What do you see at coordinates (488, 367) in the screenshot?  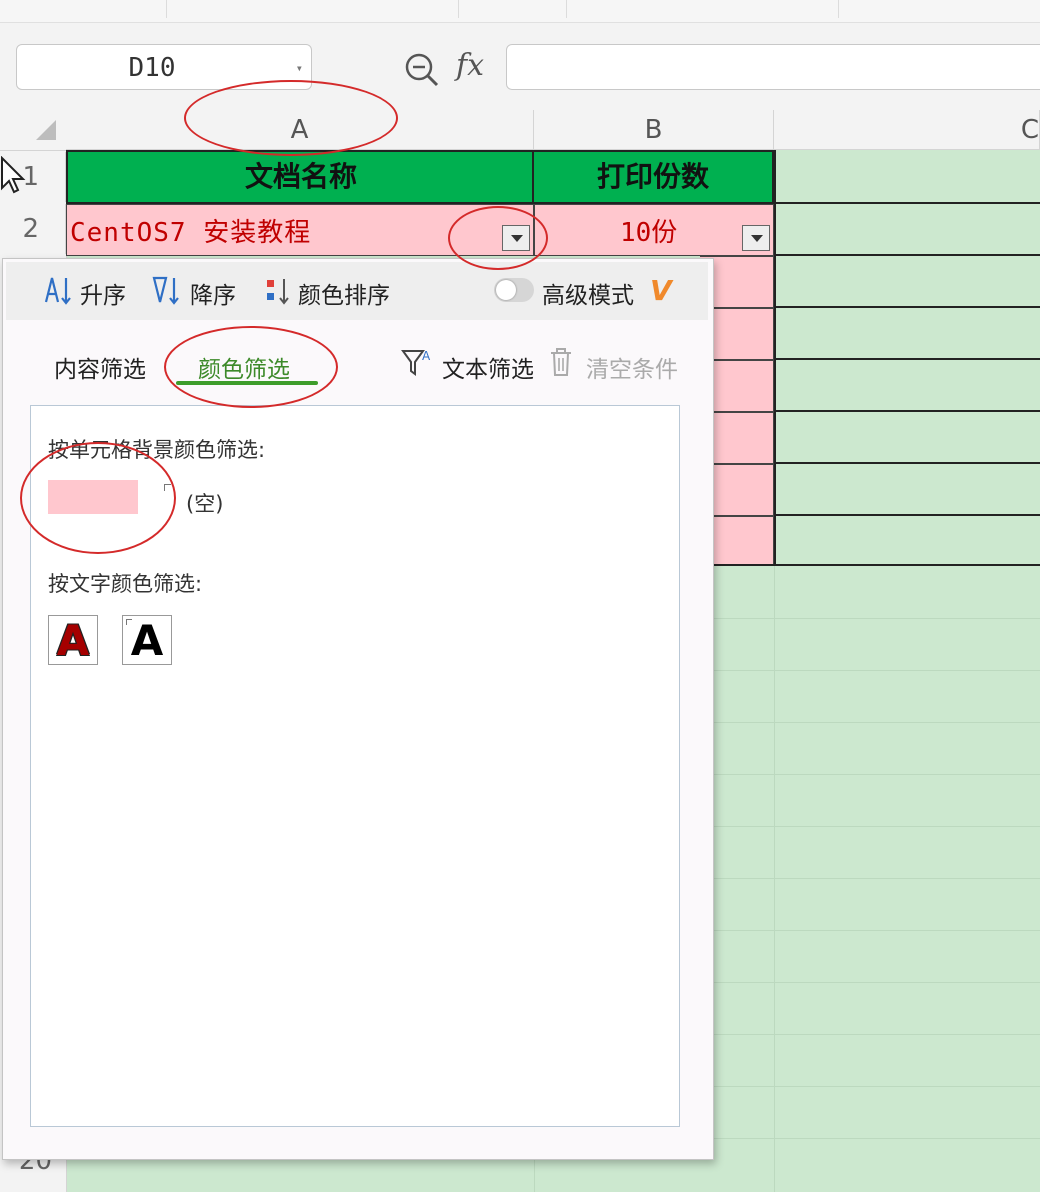 I see `text-filter-button: 文本筛选` at bounding box center [488, 367].